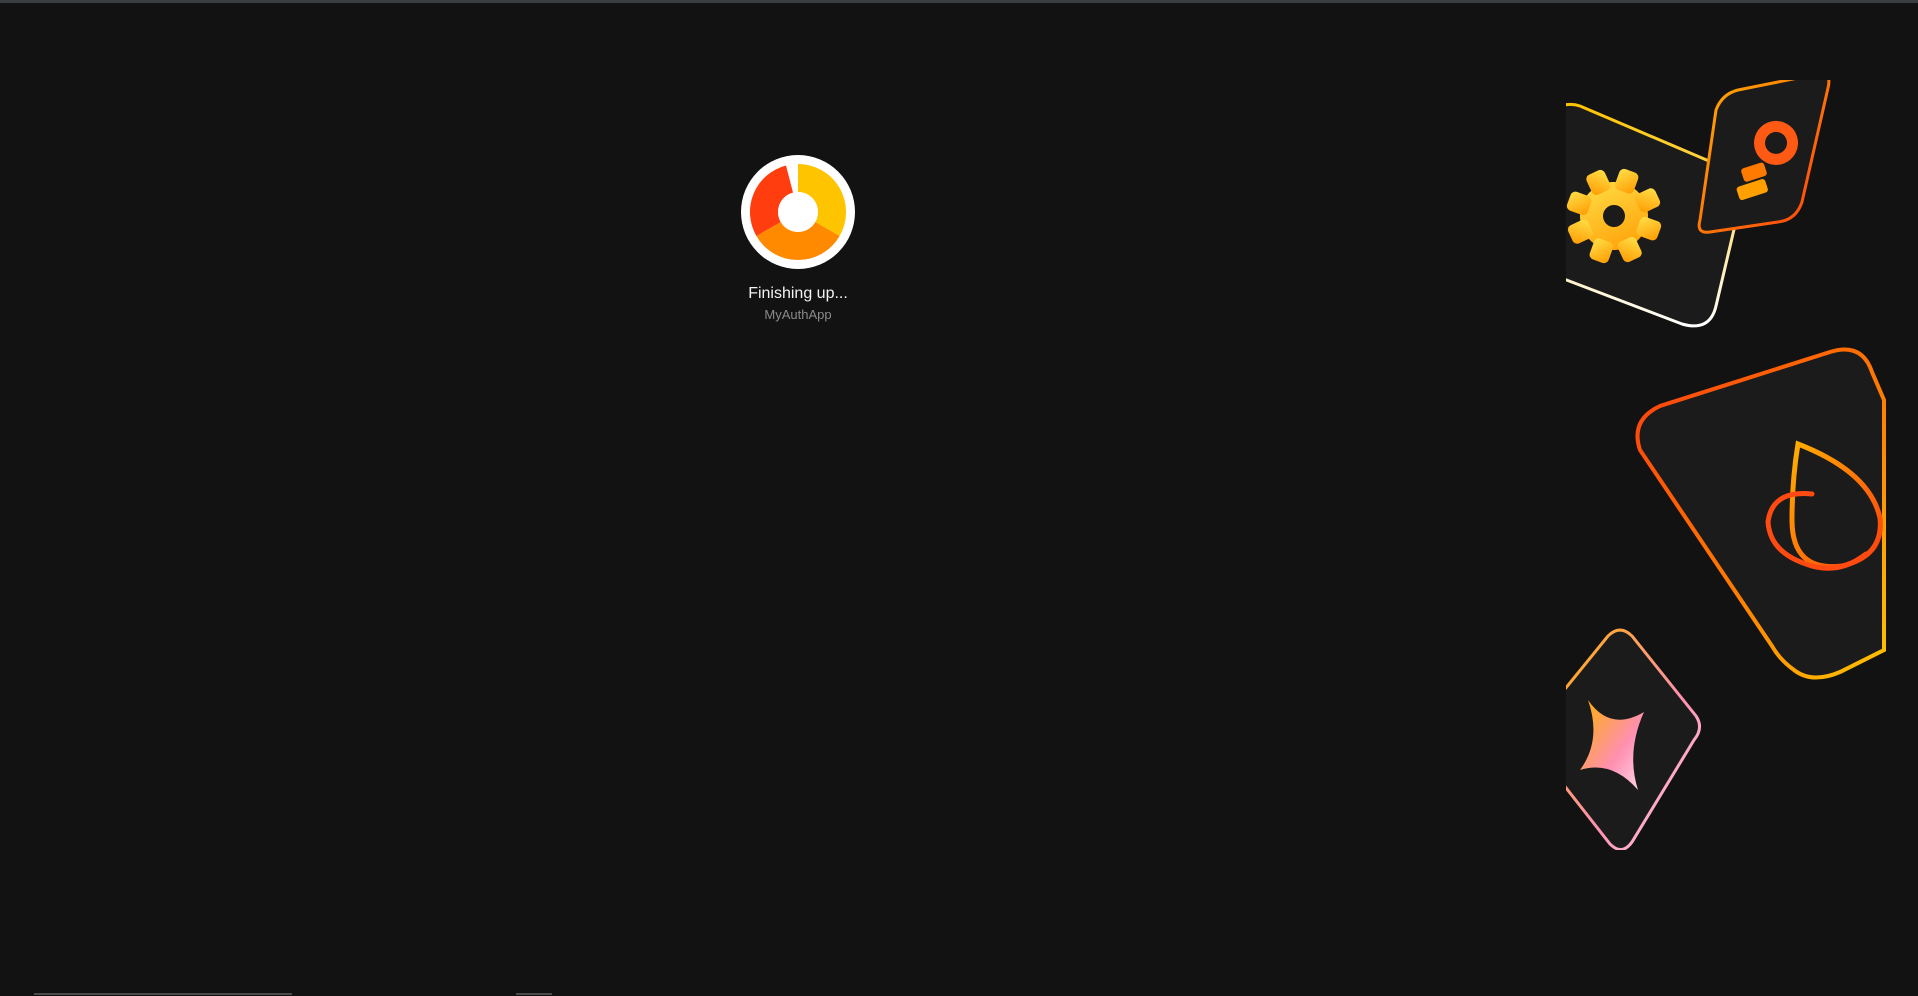  I want to click on game-tile, so click(1764, 157).